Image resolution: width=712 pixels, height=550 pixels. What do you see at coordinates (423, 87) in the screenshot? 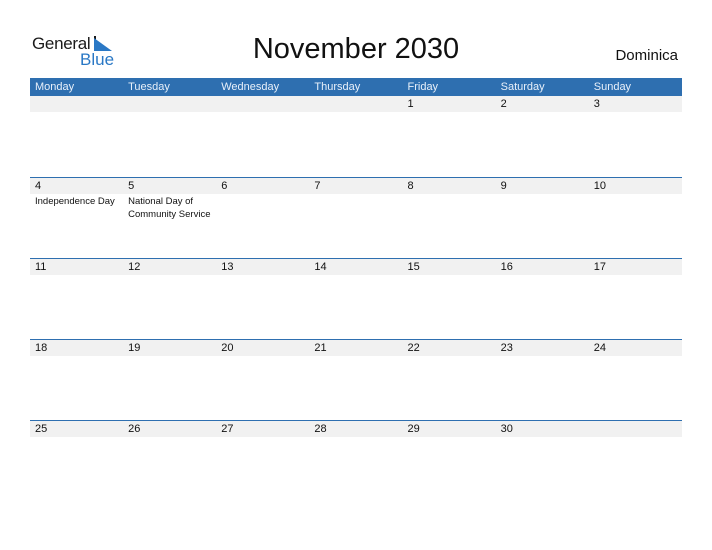
I see `weekday-friday: Friday` at bounding box center [423, 87].